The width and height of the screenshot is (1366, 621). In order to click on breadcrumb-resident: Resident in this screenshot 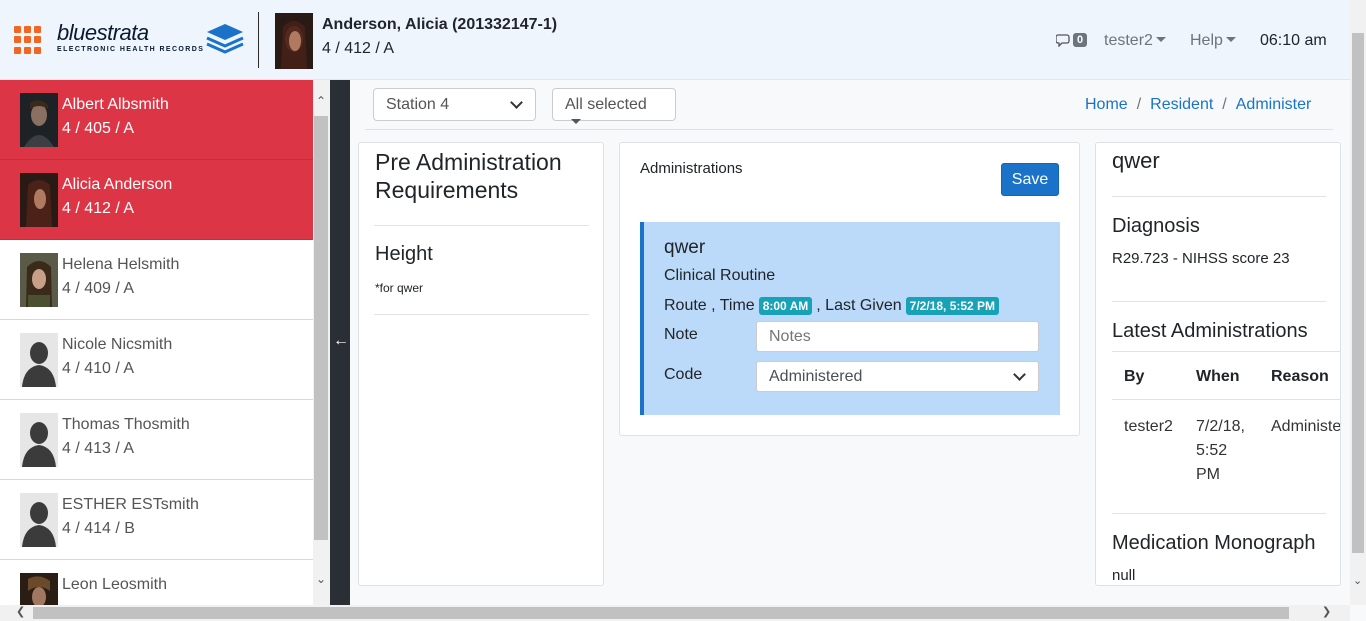, I will do `click(1181, 104)`.